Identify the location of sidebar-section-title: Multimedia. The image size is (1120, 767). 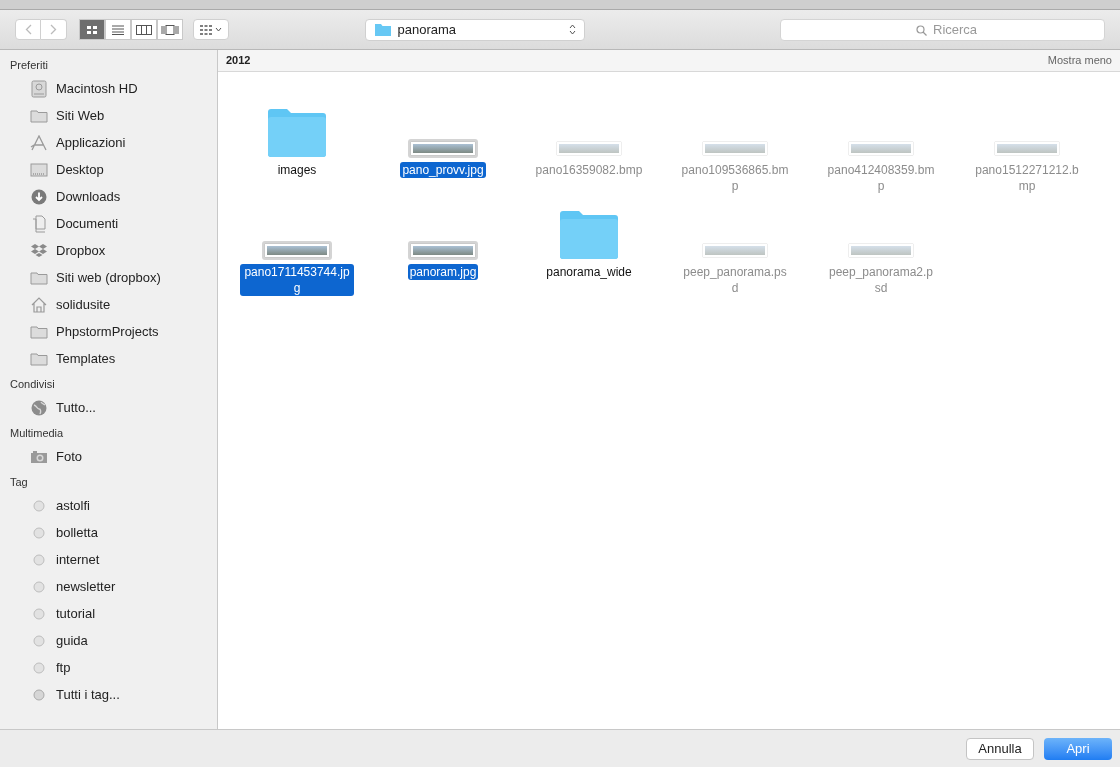
(37, 433).